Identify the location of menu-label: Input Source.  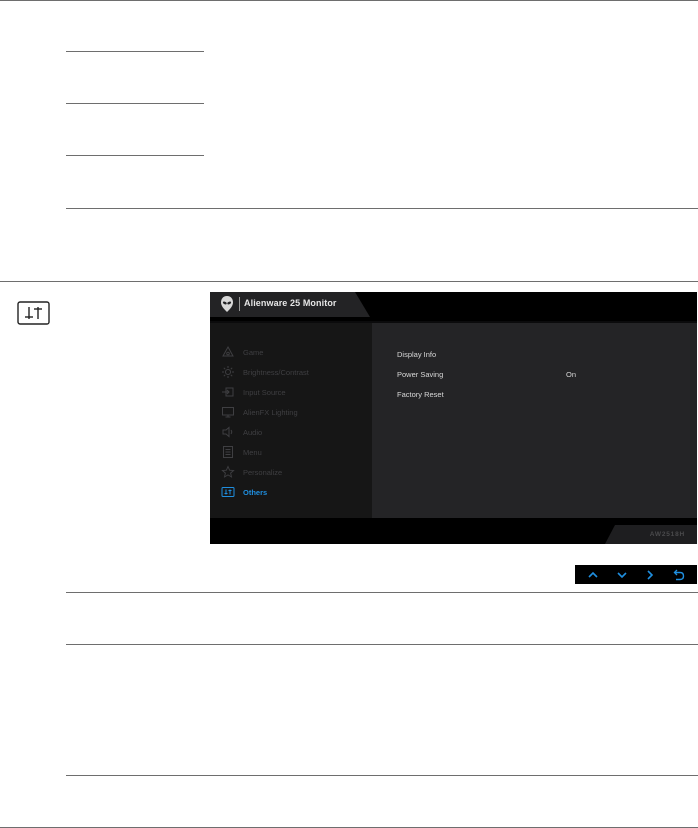
(264, 392).